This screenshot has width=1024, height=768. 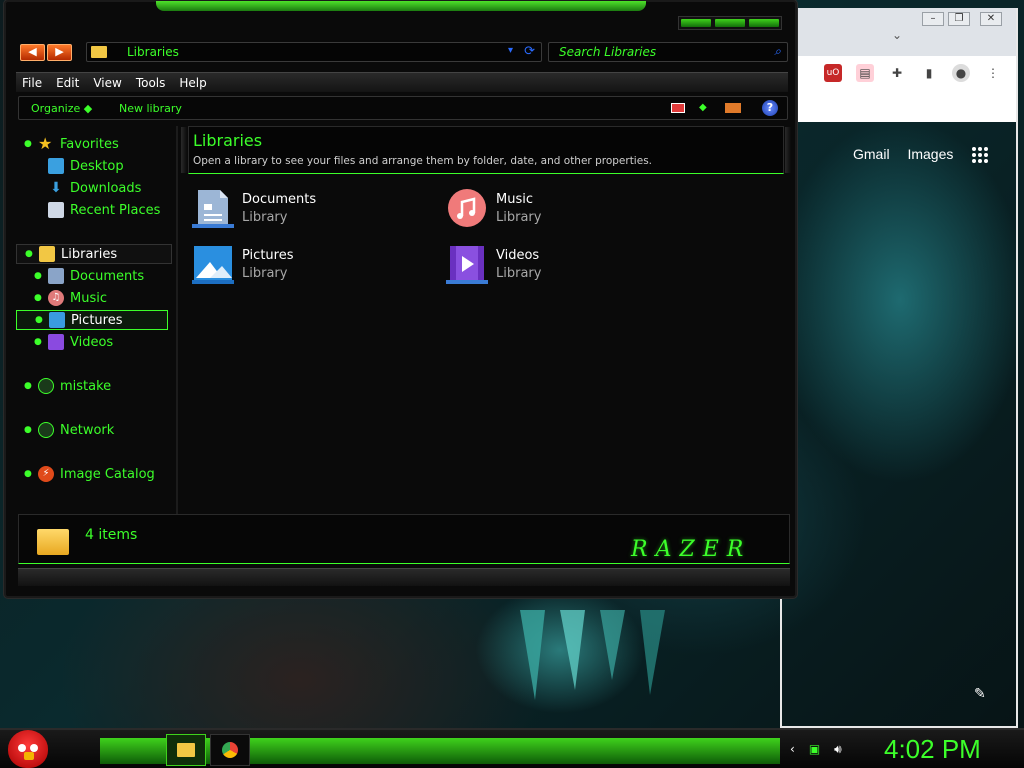 I want to click on library-documents: Documents Library, so click(x=302, y=212).